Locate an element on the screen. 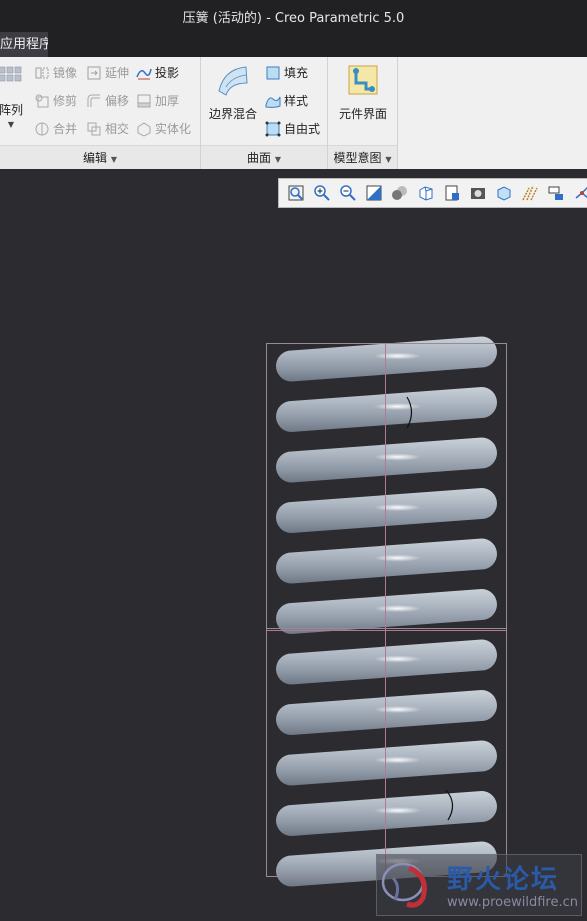 The image size is (587, 921). solidify-button: 实体化 is located at coordinates (163, 128).